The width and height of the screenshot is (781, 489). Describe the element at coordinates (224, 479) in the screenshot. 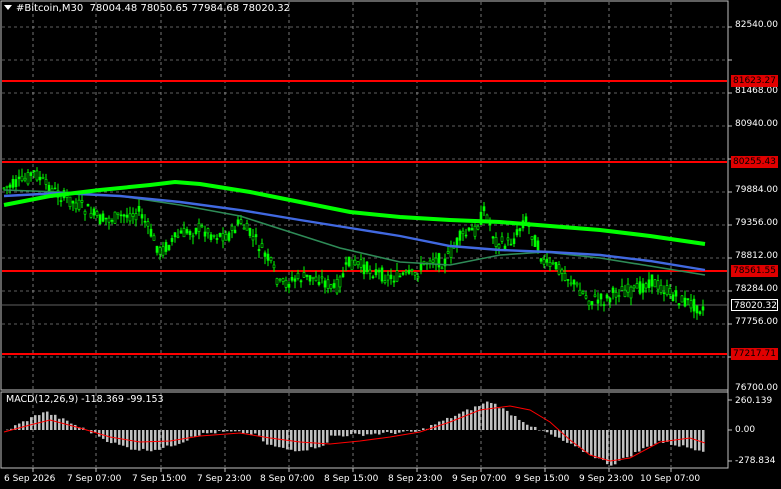

I see `time-tick: 7 Sep 23:00` at that location.